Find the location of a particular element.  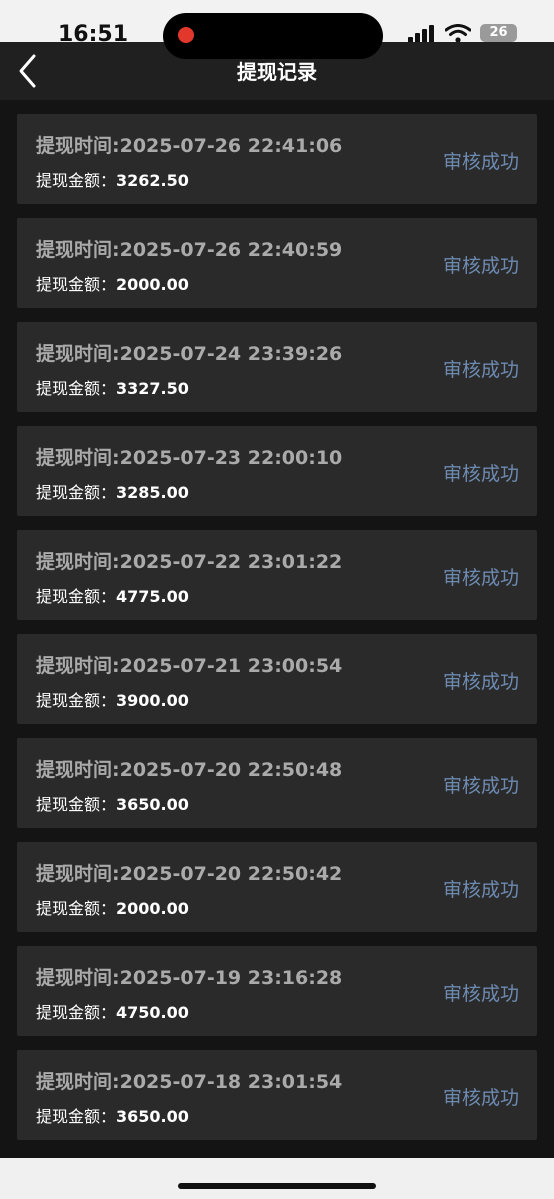

withdrawal-amount: 提现金额：3900.00 is located at coordinates (112, 699).